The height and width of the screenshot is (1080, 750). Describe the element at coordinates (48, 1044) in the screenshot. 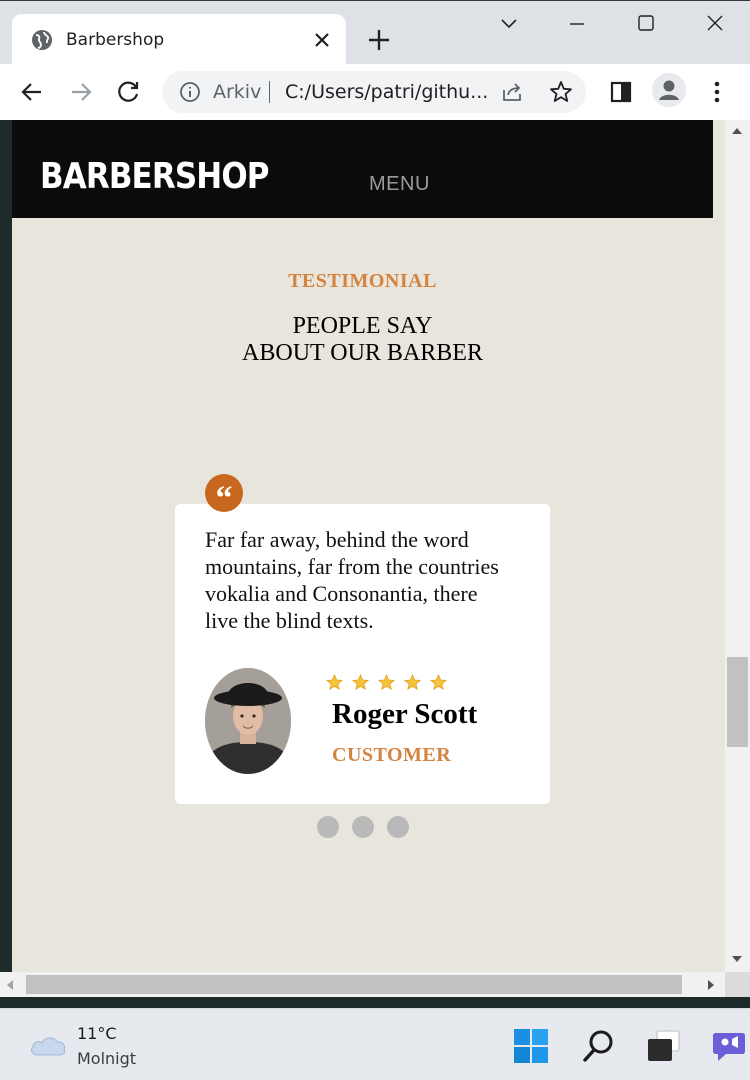

I see `cloud-icon` at that location.